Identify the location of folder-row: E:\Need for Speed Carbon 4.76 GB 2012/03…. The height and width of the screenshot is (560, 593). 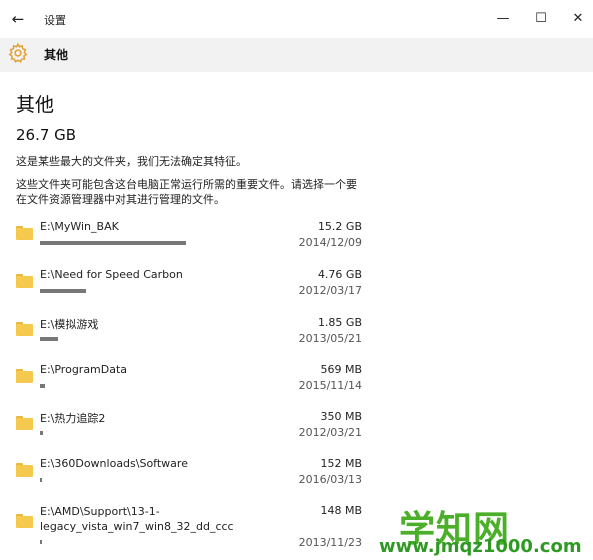
(190, 289).